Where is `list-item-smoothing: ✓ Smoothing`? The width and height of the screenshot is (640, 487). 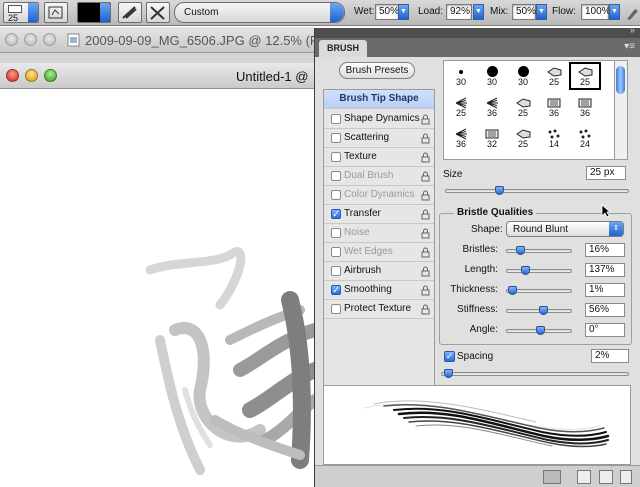 list-item-smoothing: ✓ Smoothing is located at coordinates (379, 290).